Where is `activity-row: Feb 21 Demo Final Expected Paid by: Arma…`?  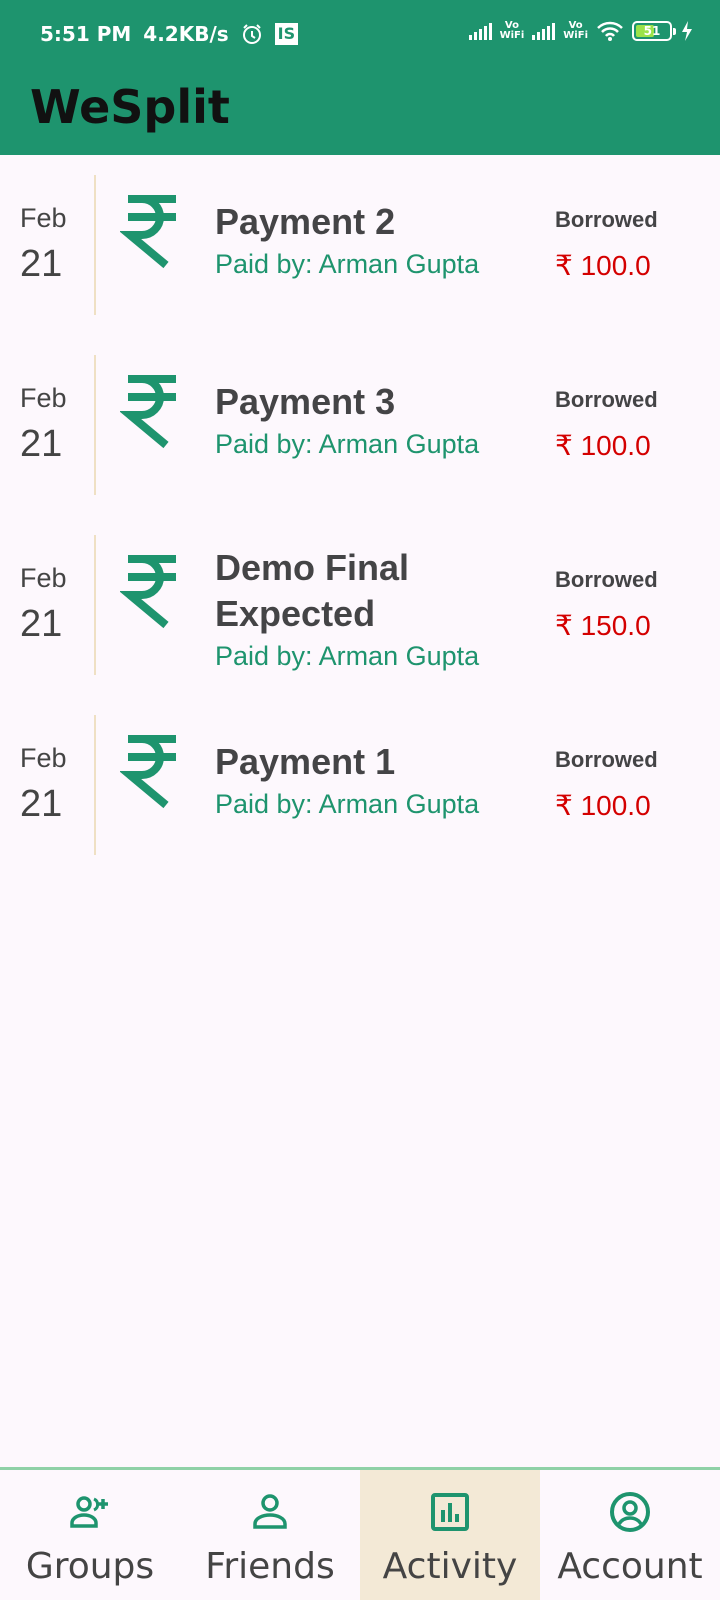 activity-row: Feb 21 Demo Final Expected Paid by: Arma… is located at coordinates (360, 605).